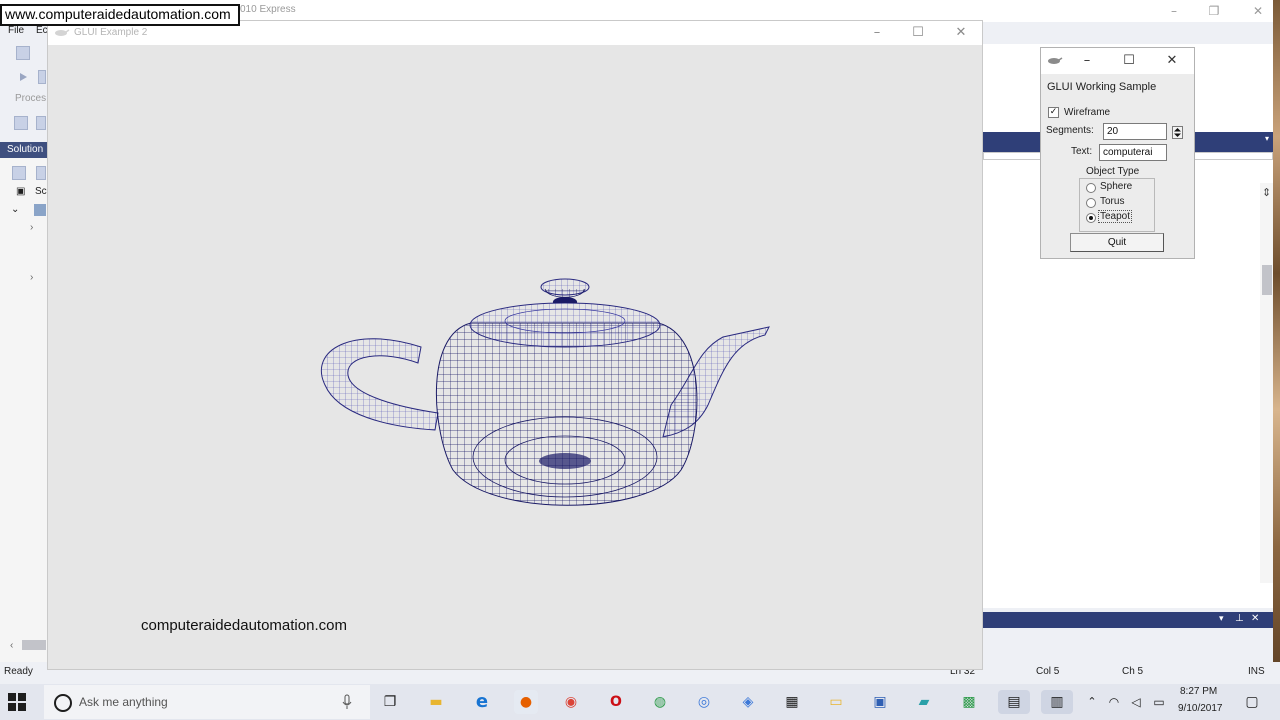 This screenshot has height=720, width=1280. What do you see at coordinates (123, 702) in the screenshot?
I see `search-placeholder: Ask me anything` at bounding box center [123, 702].